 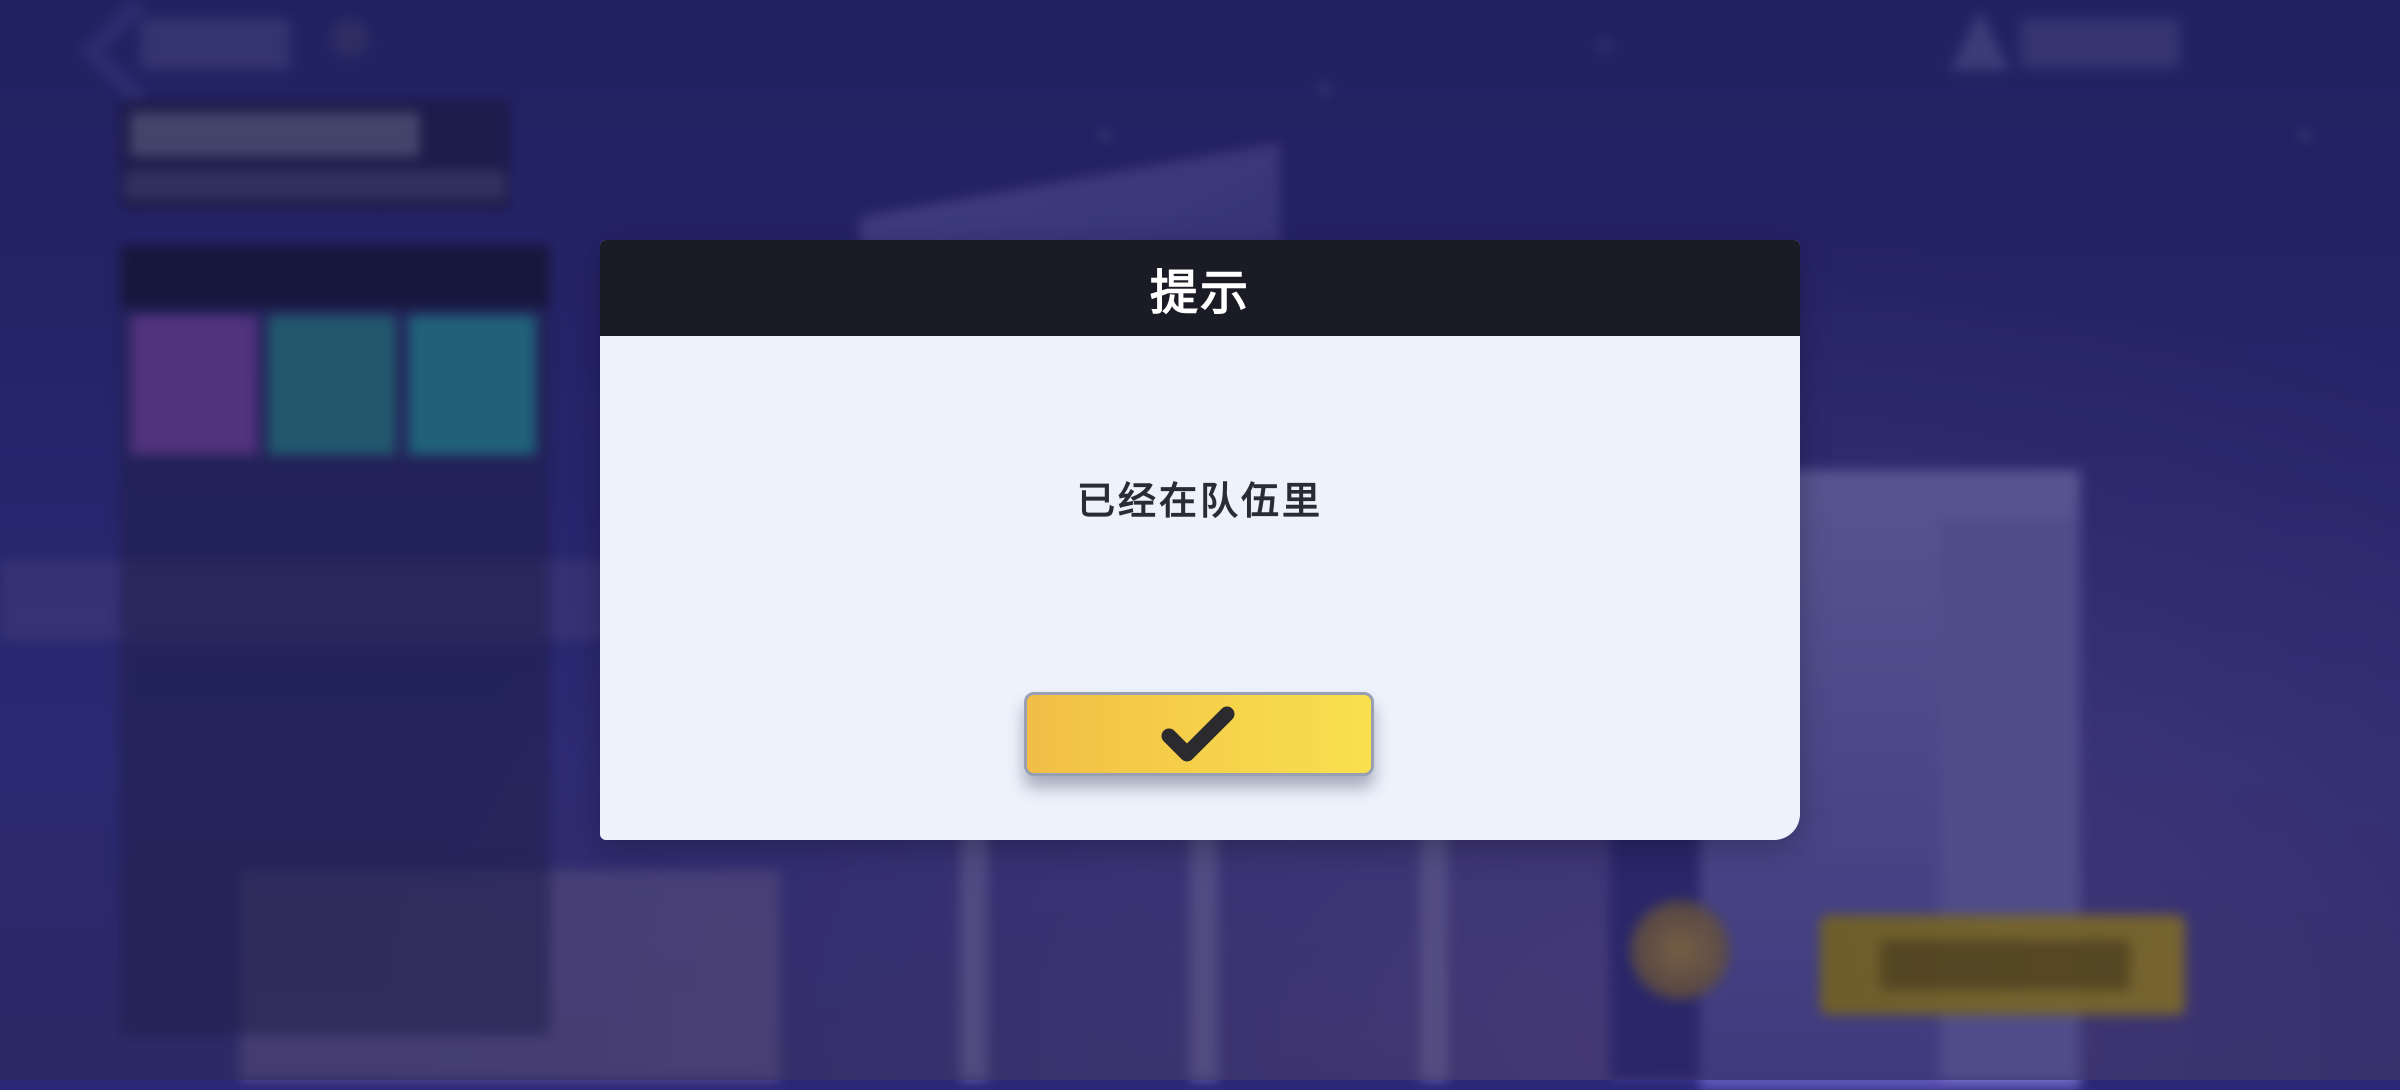 I want to click on confirm-button, so click(x=1199, y=734).